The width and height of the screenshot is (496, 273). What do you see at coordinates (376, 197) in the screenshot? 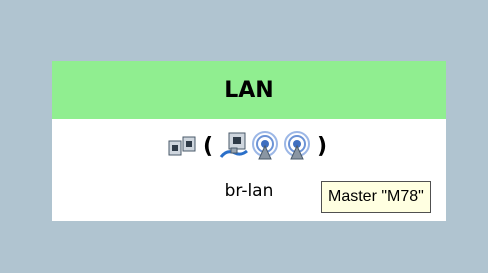
I see `tooltip: Master "M78"` at bounding box center [376, 197].